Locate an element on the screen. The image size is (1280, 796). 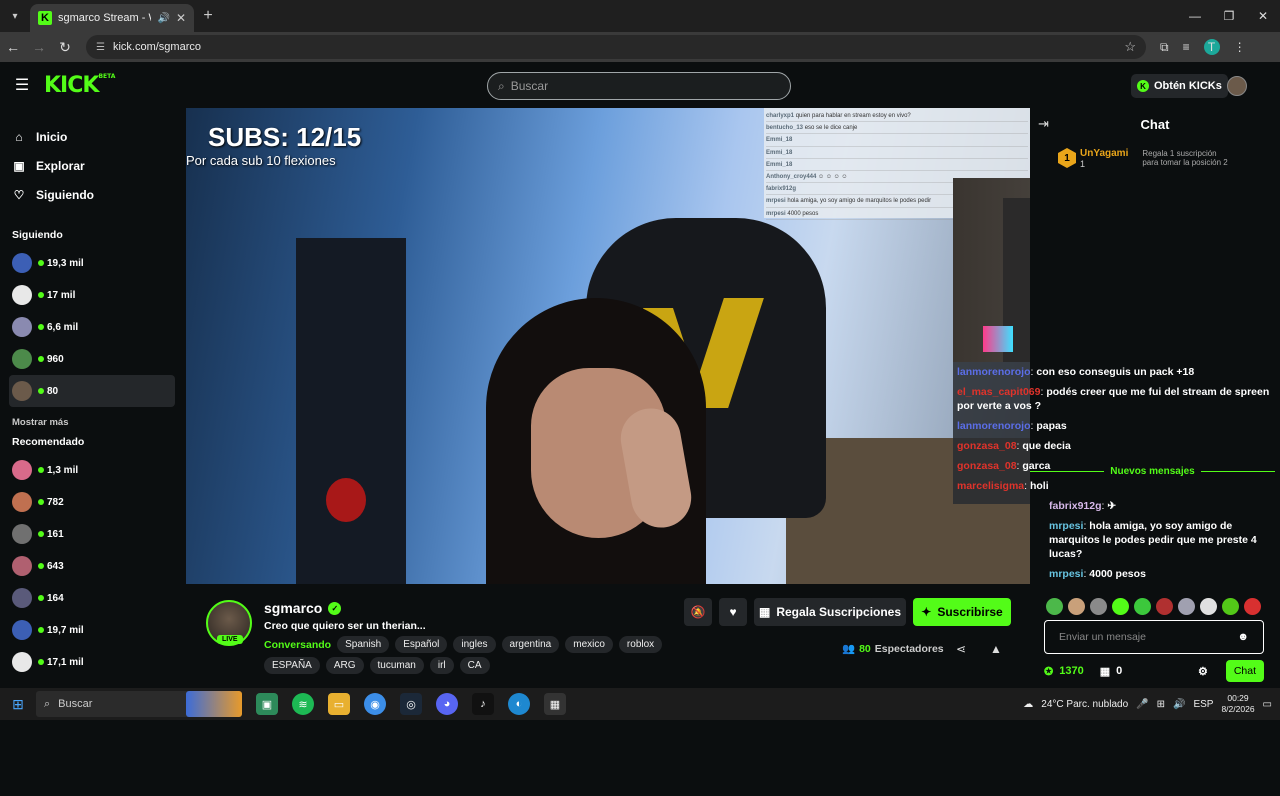
stream-tag: CA is located at coordinates (474, 665).